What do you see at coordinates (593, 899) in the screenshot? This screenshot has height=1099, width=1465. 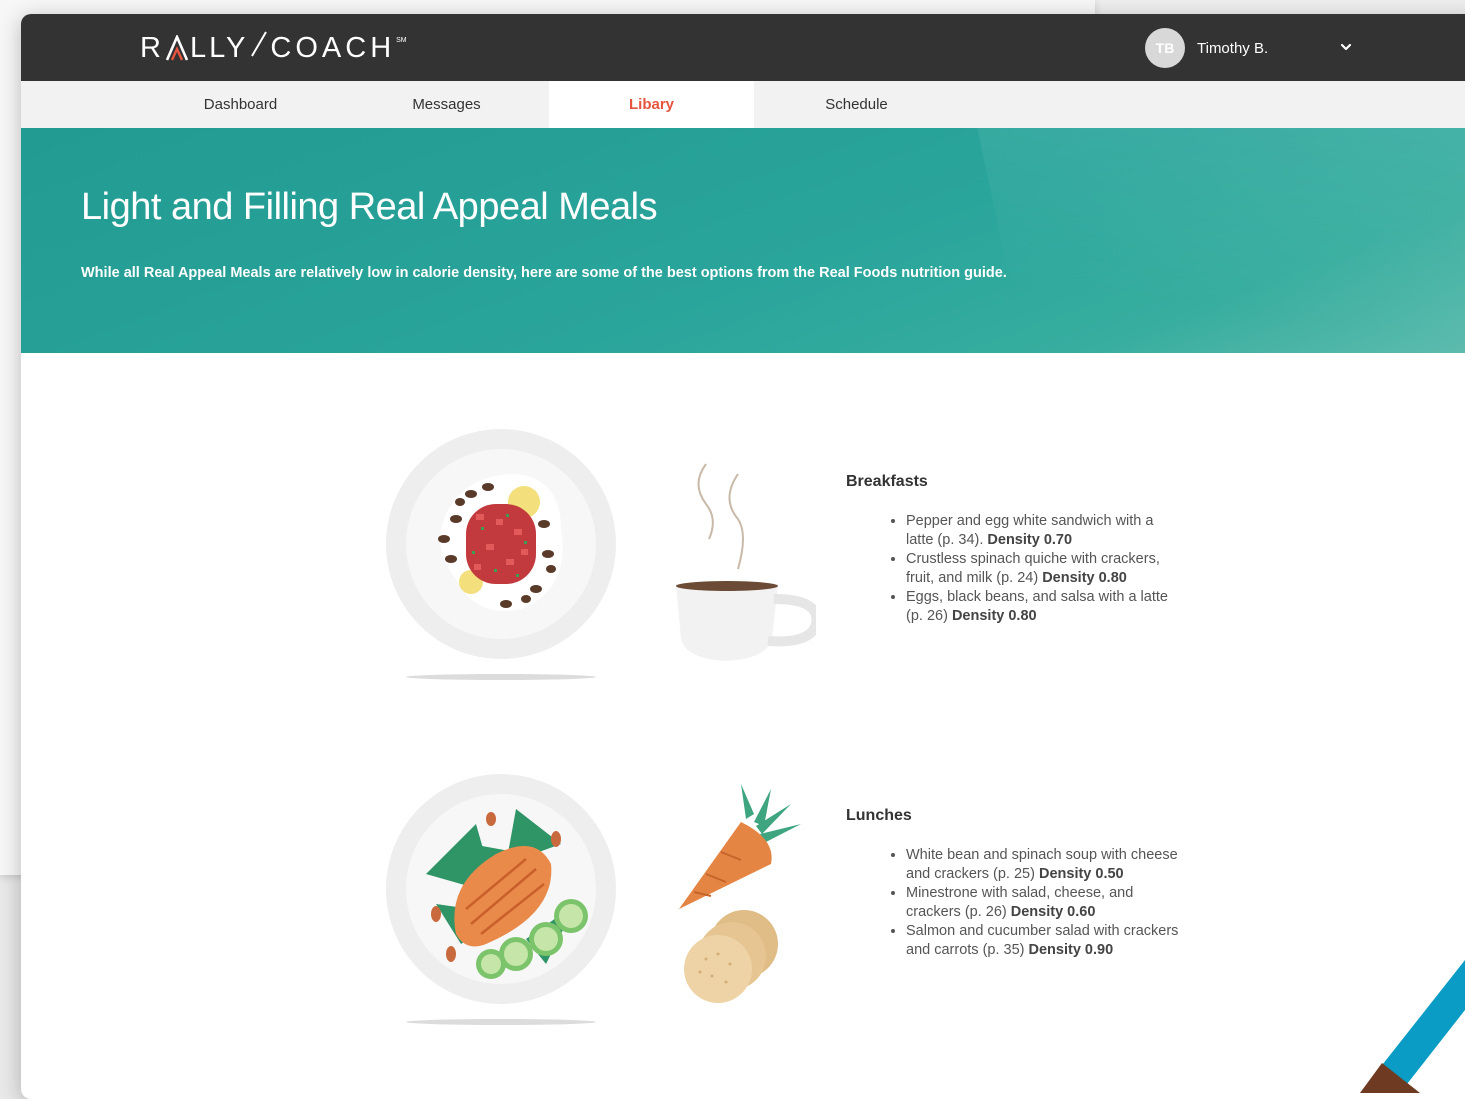 I see `lunch-illustration` at bounding box center [593, 899].